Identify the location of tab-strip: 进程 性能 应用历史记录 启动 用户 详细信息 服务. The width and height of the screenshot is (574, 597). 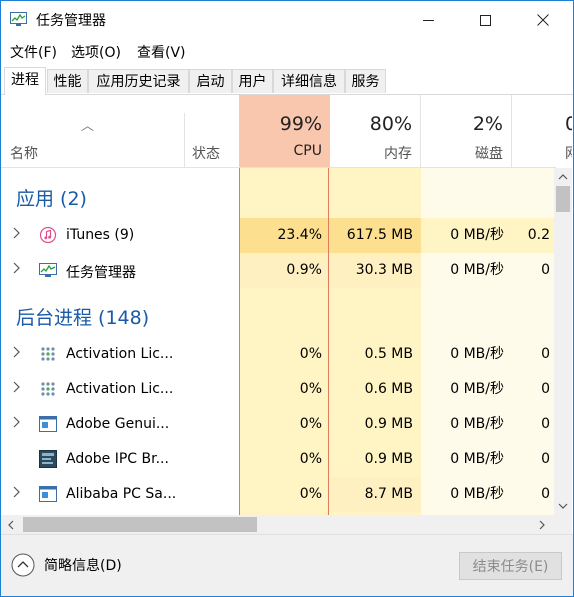
(287, 81).